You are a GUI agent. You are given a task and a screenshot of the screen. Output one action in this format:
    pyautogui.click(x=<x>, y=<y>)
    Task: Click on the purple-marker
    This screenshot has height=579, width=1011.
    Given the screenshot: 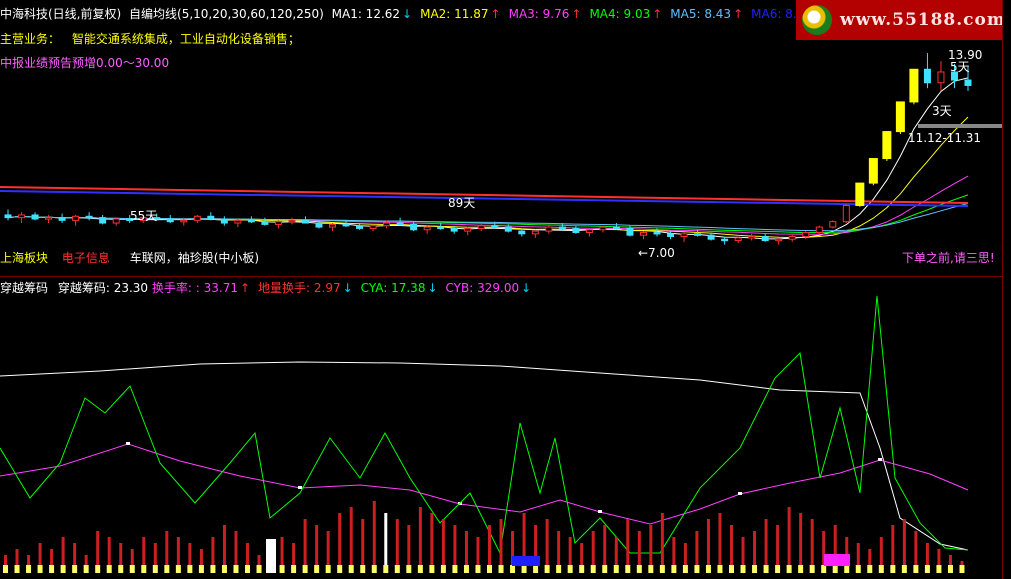 What is the action you would take?
    pyautogui.click(x=880, y=459)
    